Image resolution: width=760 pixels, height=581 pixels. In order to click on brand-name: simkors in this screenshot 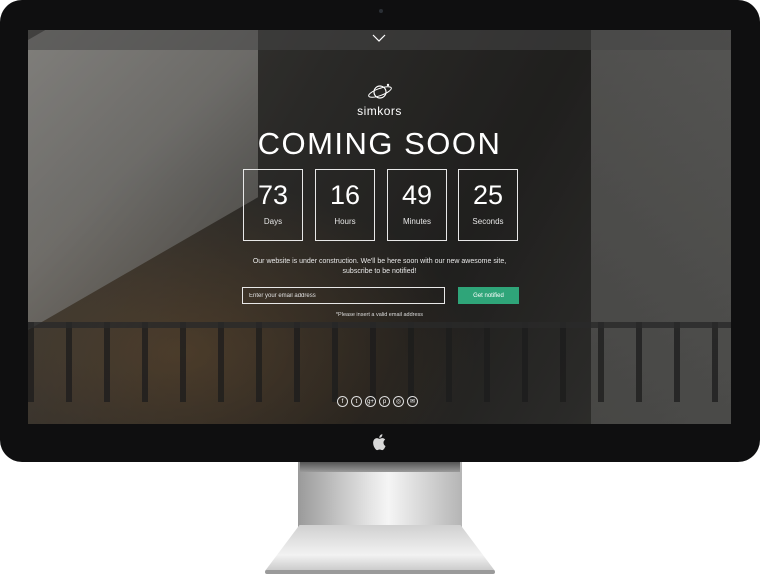, I will do `click(379, 111)`.